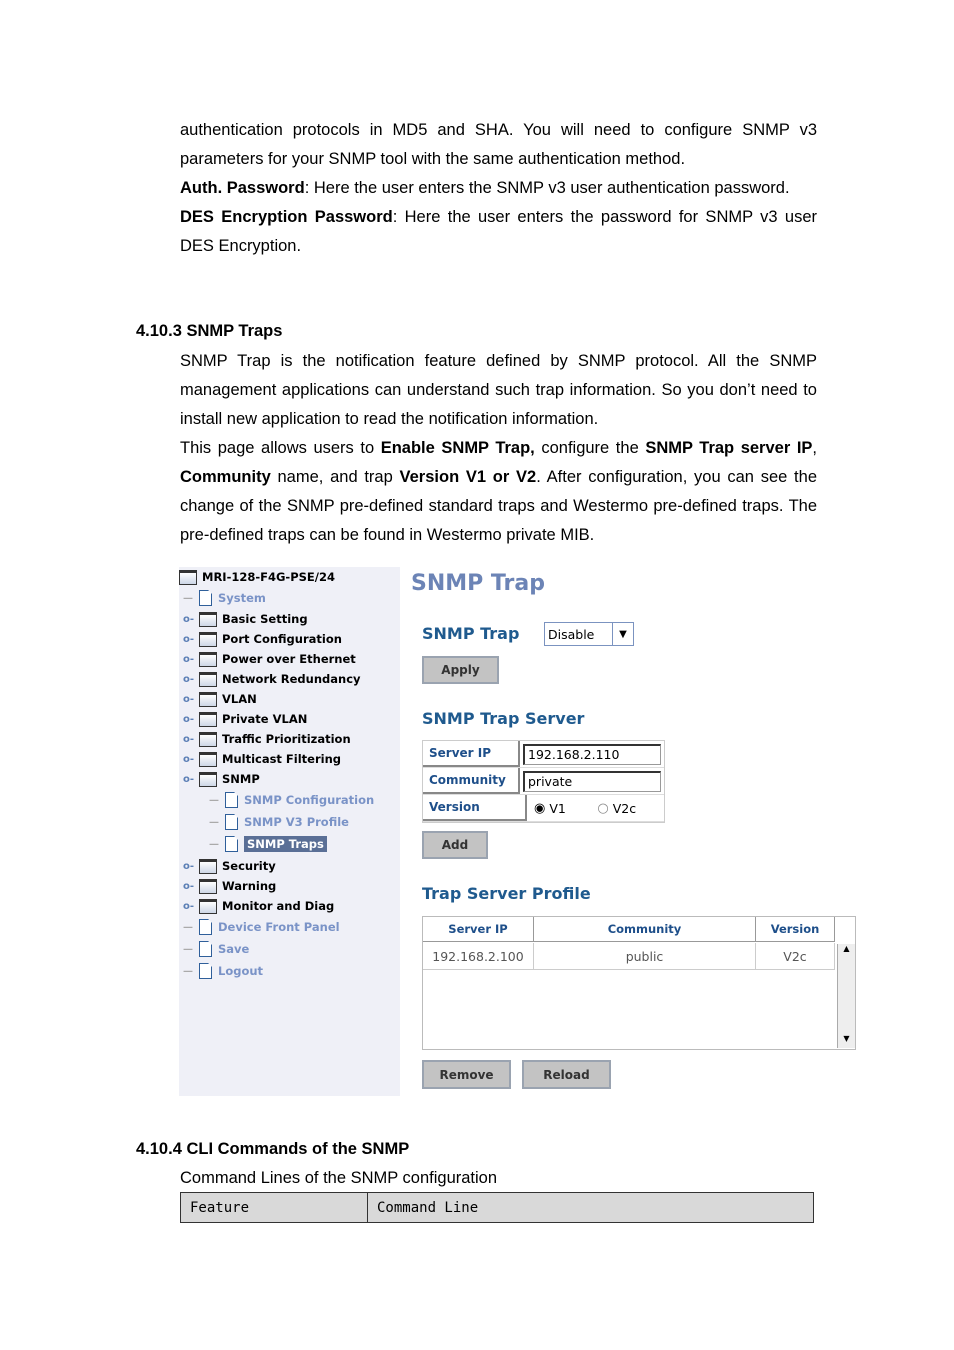 Image resolution: width=954 pixels, height=1350 pixels. What do you see at coordinates (624, 808) in the screenshot?
I see `v2c-label: V2c` at bounding box center [624, 808].